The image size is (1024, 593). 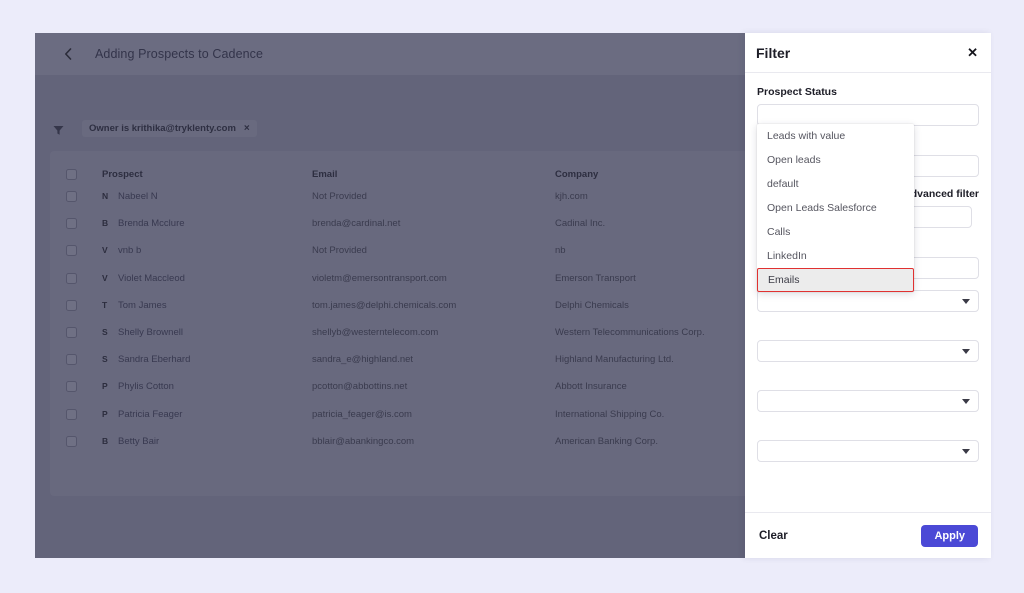 What do you see at coordinates (139, 441) in the screenshot?
I see `prospect-name: Betty Bair` at bounding box center [139, 441].